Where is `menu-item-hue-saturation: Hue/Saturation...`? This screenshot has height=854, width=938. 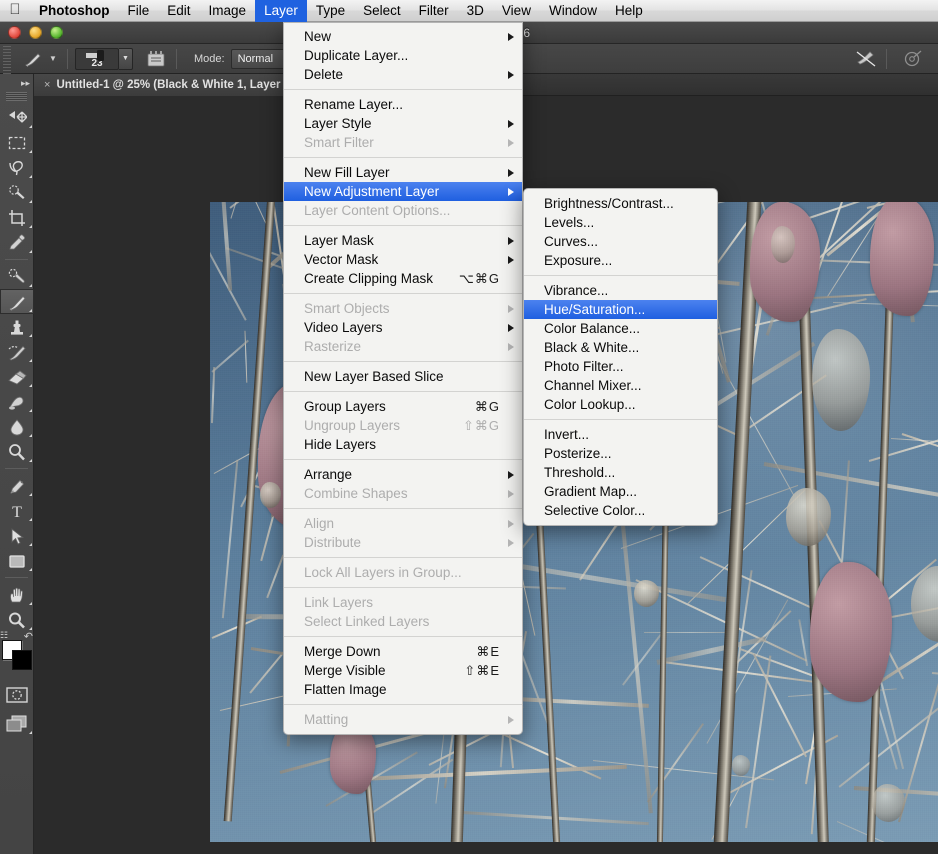 menu-item-hue-saturation: Hue/Saturation... is located at coordinates (620, 309).